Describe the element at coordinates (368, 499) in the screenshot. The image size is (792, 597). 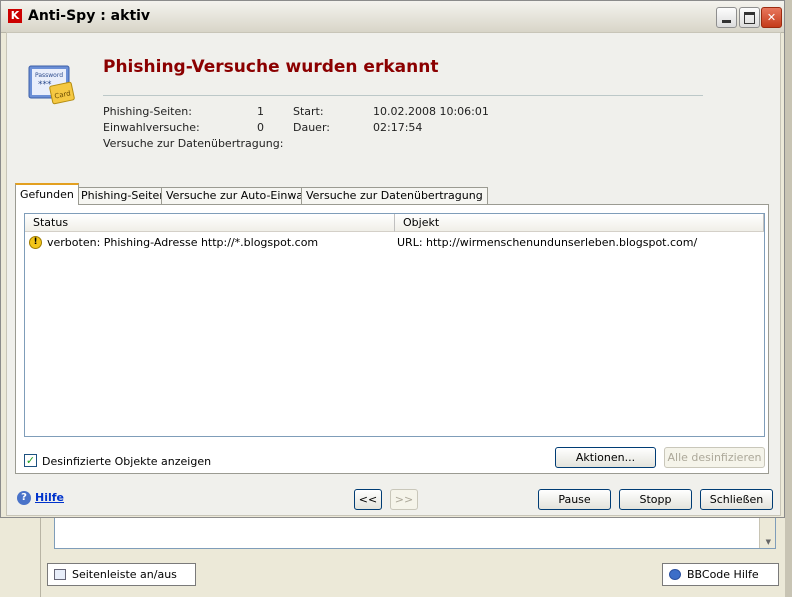
I see `previous-button: <<` at that location.